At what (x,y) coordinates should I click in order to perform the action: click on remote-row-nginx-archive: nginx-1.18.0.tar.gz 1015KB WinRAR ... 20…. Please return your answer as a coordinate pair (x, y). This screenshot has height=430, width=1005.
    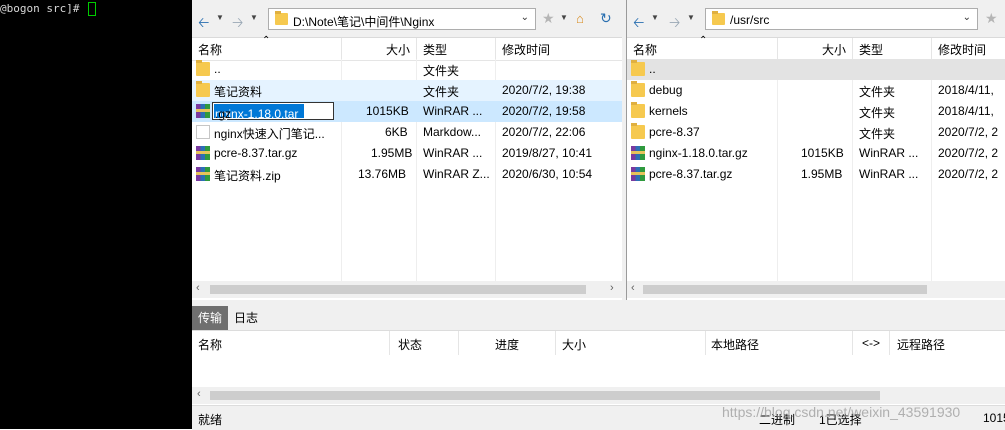
    Looking at the image, I should click on (816, 153).